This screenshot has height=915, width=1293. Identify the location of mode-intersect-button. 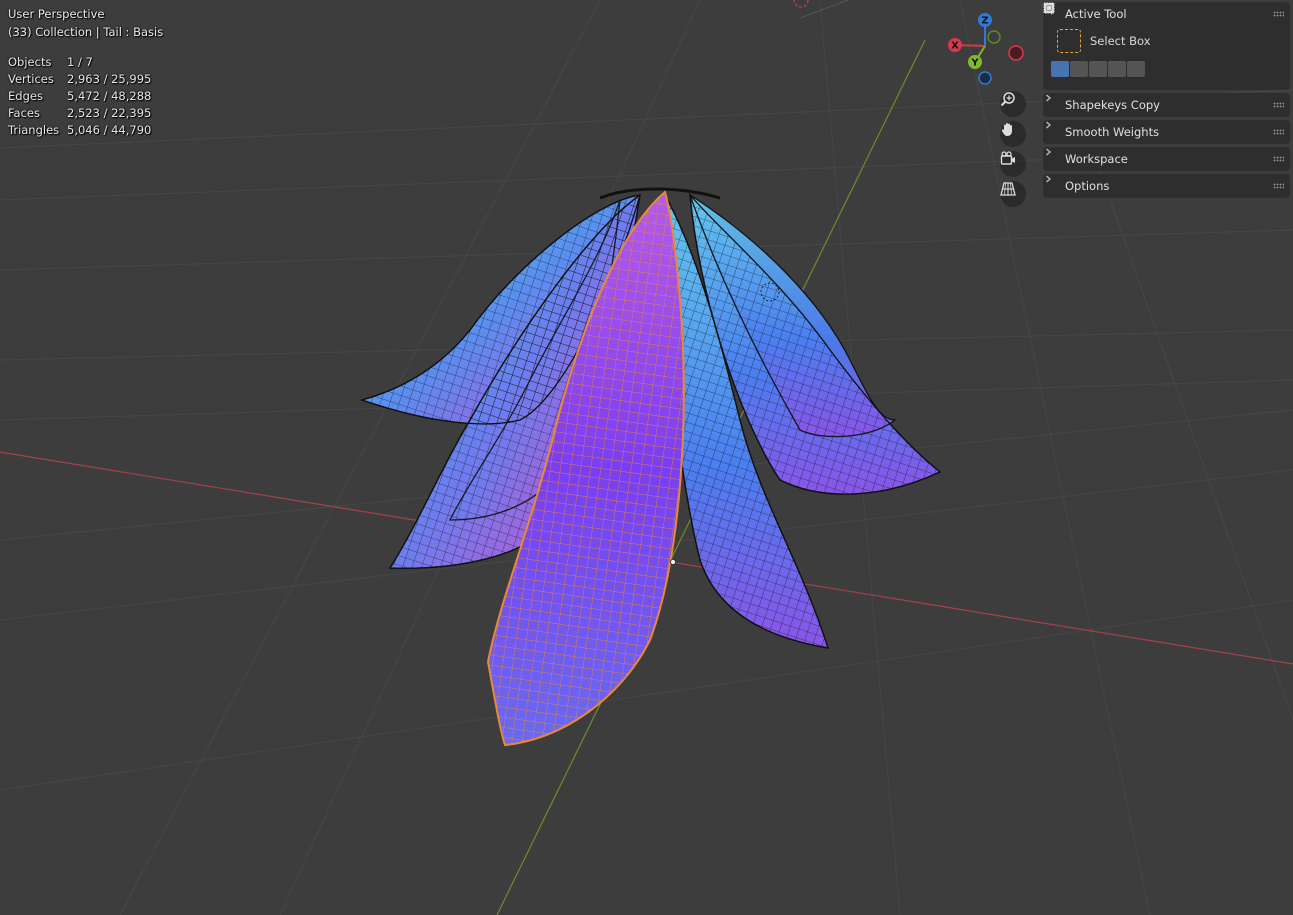
(1094, 39).